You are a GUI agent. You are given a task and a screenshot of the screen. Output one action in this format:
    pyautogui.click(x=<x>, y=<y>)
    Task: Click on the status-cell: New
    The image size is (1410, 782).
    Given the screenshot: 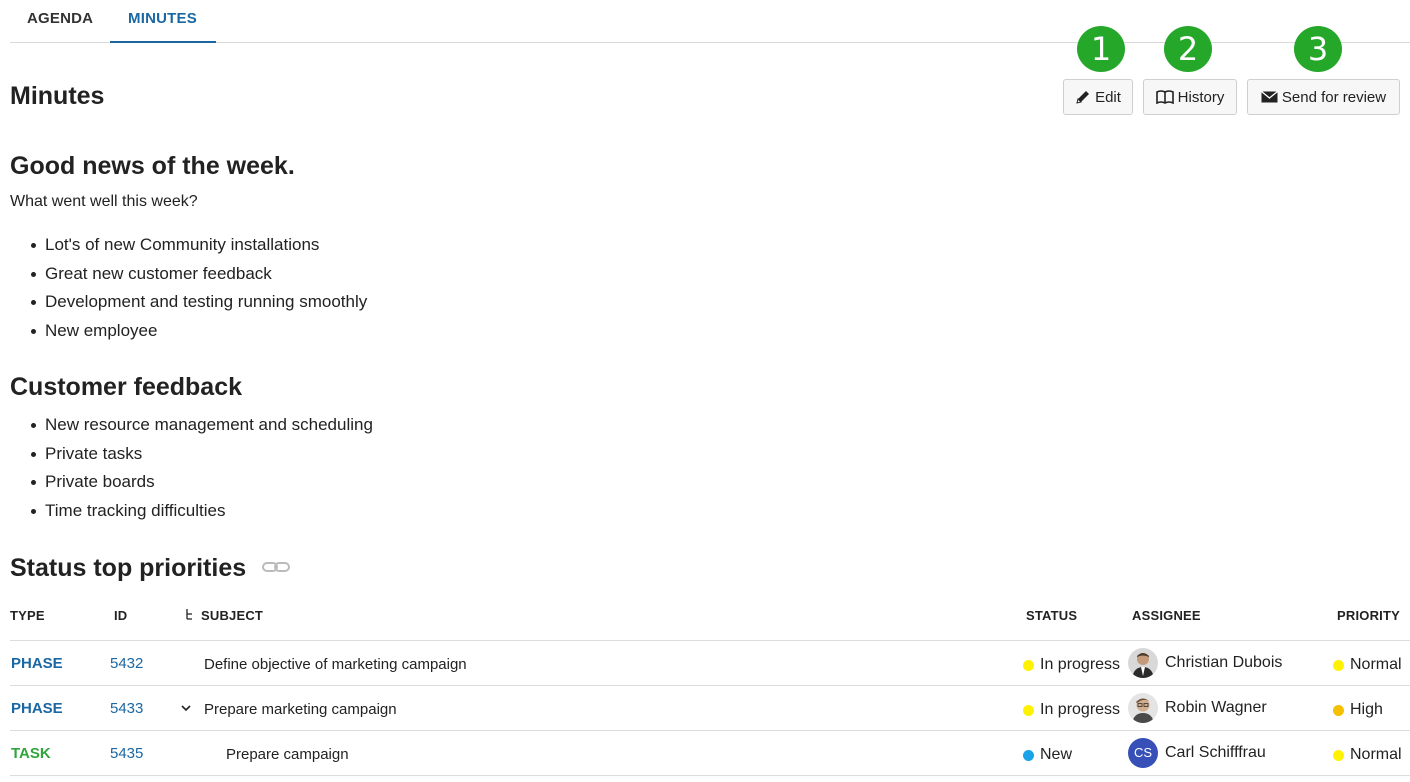 What is the action you would take?
    pyautogui.click(x=1056, y=755)
    